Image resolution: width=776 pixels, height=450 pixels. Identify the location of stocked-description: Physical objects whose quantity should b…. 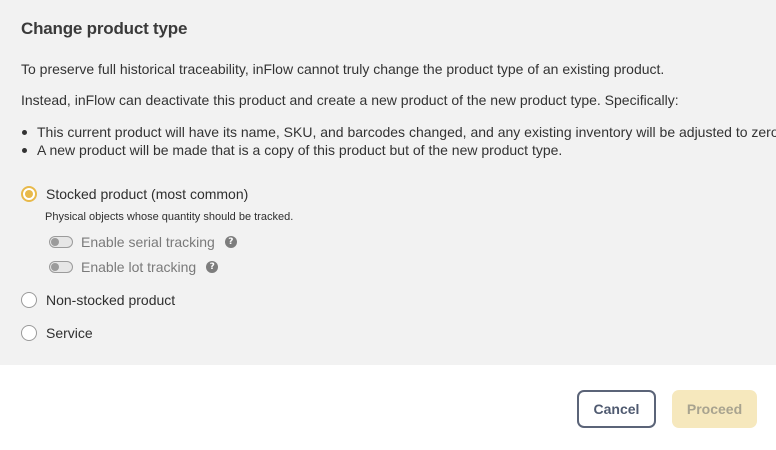
(169, 217).